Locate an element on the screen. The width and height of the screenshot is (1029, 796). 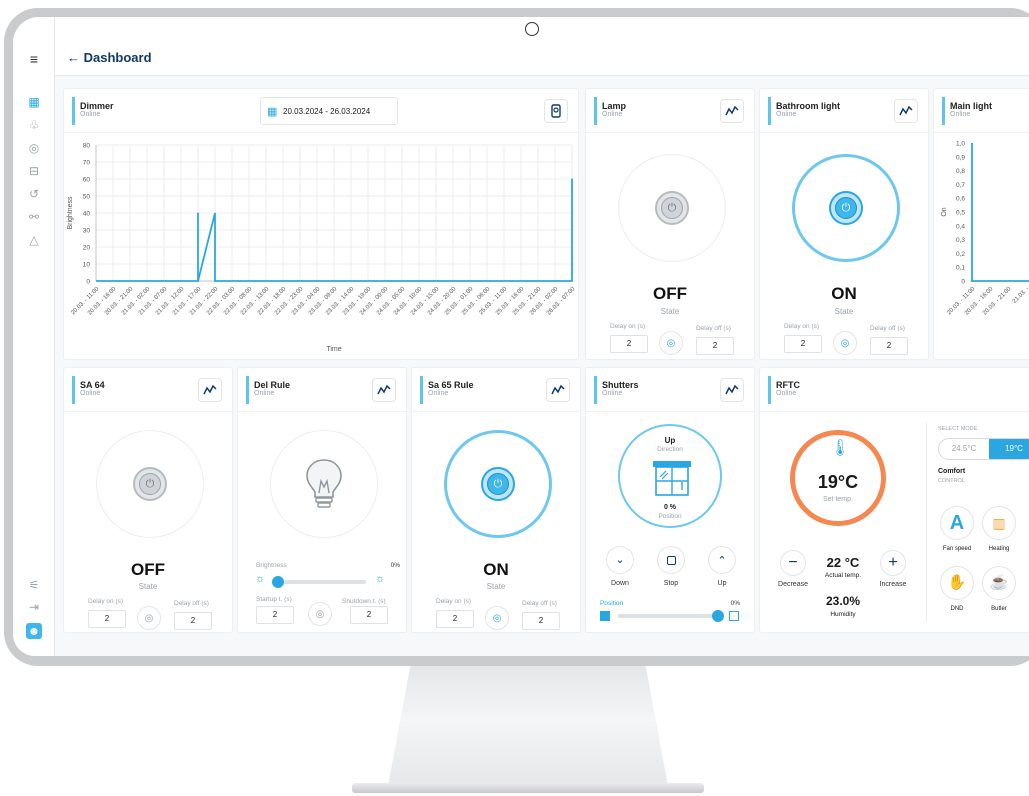
control-label: CONTROL is located at coordinates (951, 481).